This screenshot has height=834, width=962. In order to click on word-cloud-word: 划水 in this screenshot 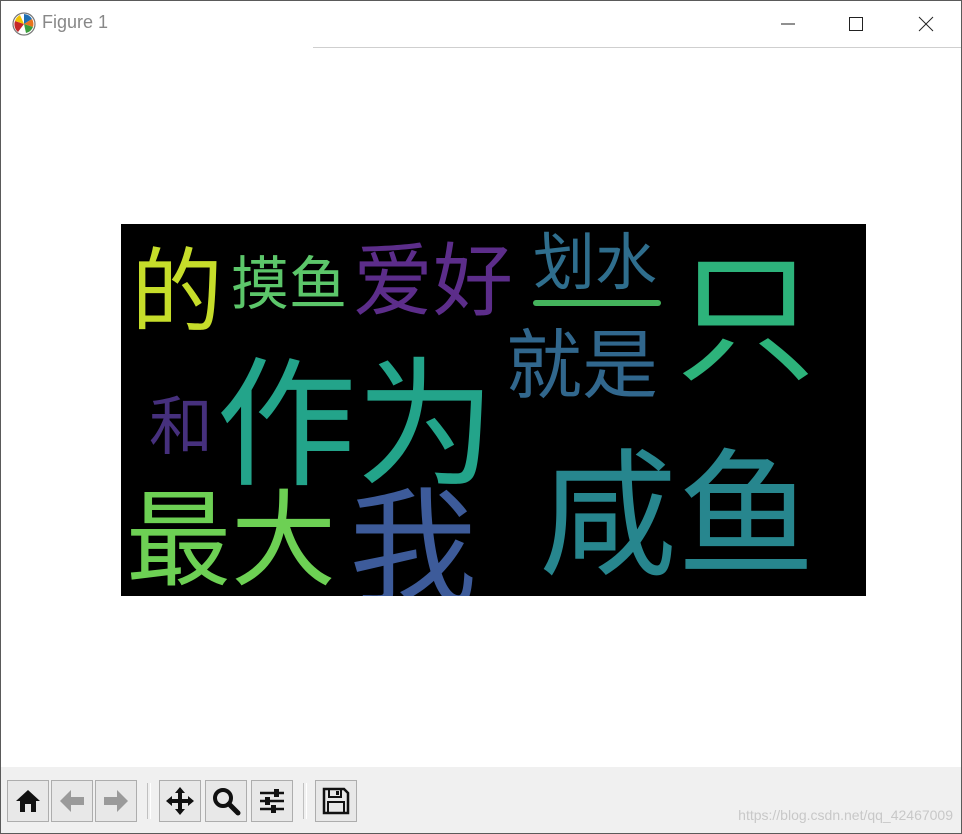, I will do `click(595, 262)`.